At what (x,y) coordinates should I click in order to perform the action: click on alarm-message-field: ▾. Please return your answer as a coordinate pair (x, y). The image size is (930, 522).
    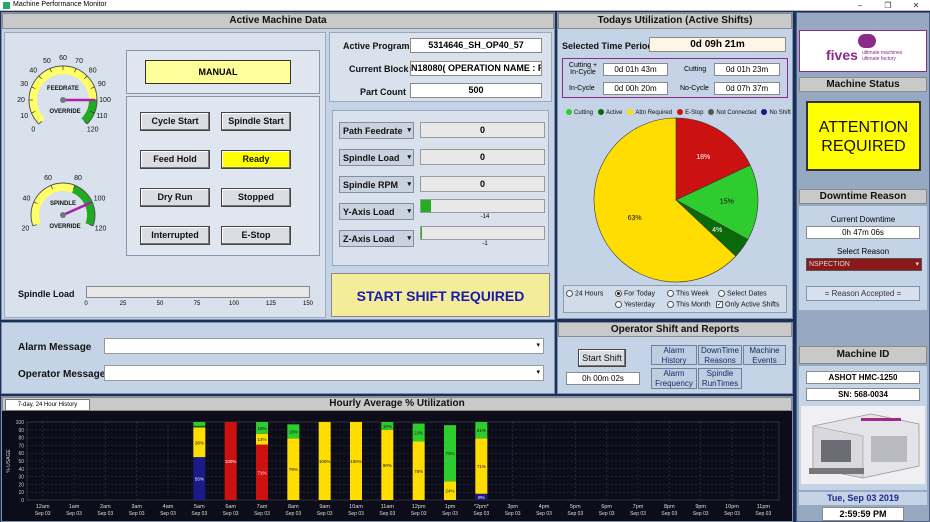
    Looking at the image, I should click on (324, 346).